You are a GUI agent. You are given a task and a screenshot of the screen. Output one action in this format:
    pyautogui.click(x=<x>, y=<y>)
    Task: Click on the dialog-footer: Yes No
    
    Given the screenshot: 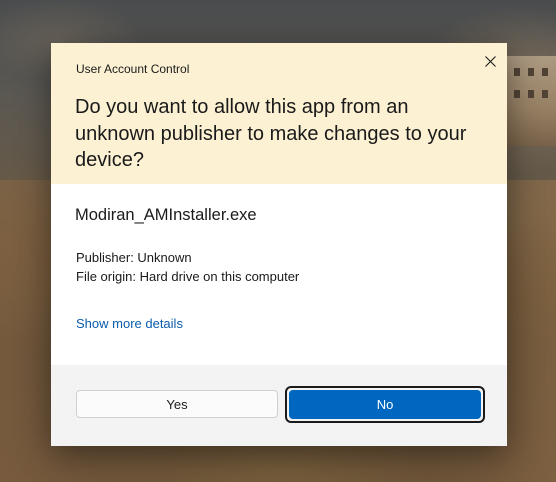 What is the action you would take?
    pyautogui.click(x=279, y=405)
    